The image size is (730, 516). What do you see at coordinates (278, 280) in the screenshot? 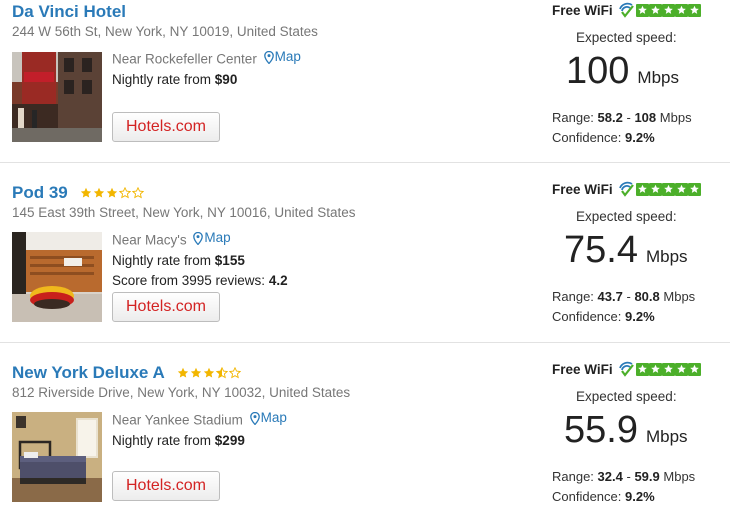
I see `reviews-score: 4.2` at bounding box center [278, 280].